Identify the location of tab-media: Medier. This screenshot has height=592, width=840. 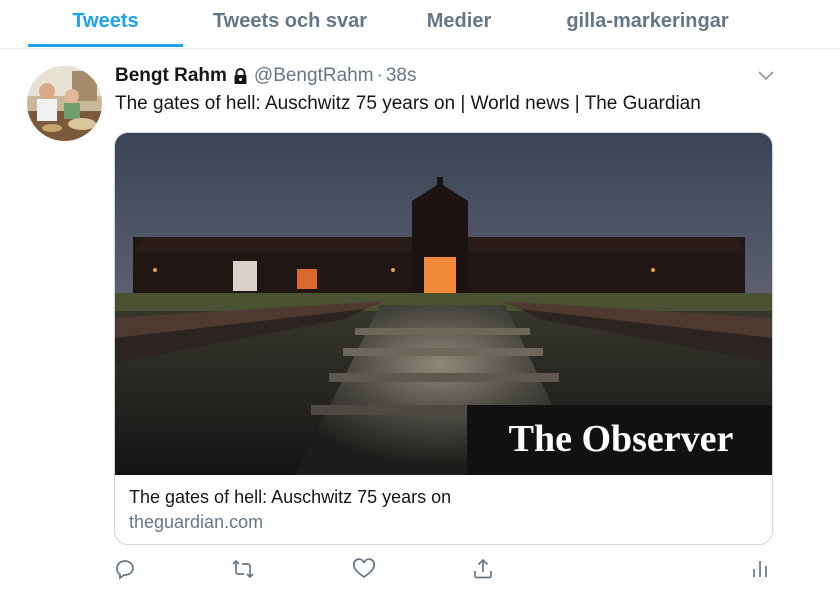
(459, 23).